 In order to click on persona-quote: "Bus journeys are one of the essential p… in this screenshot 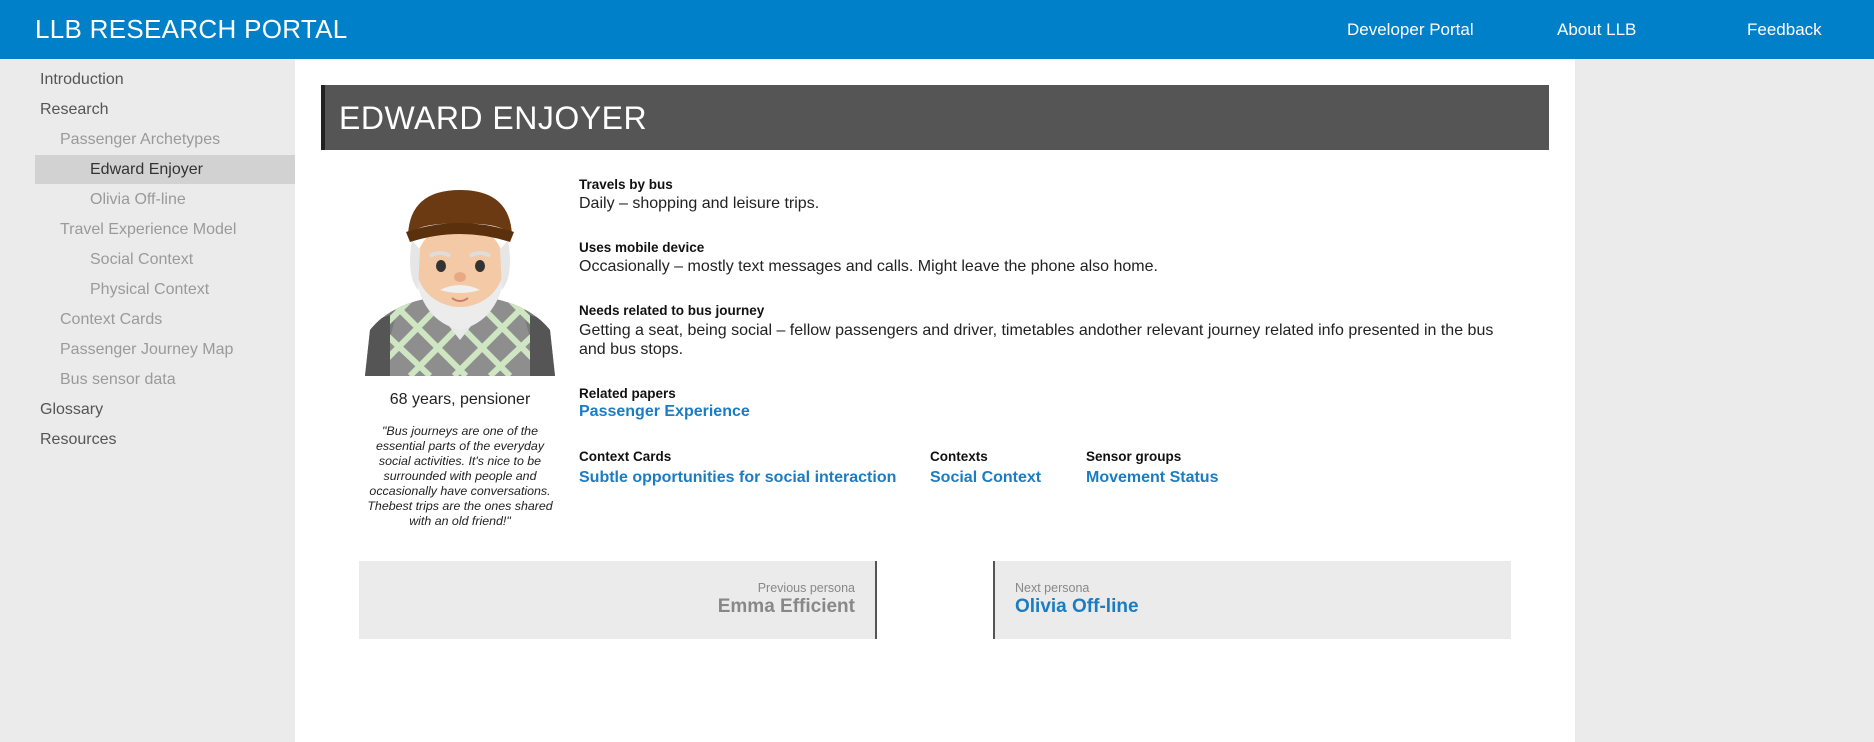, I will do `click(460, 476)`.